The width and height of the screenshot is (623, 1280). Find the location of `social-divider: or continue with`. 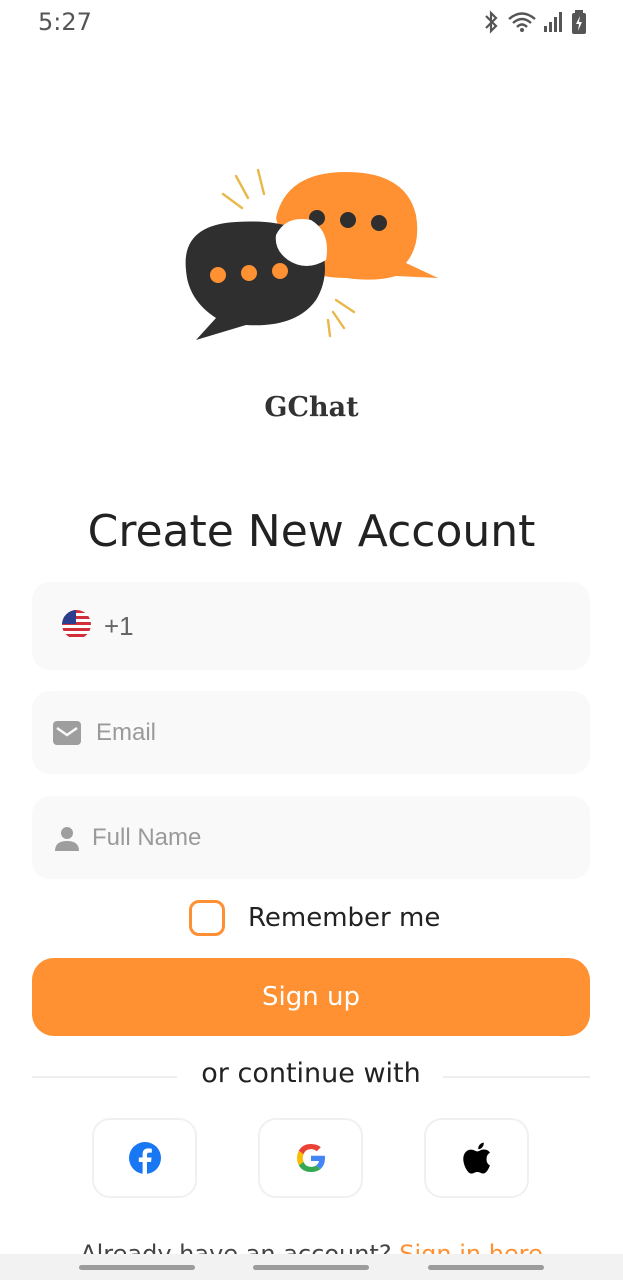

social-divider: or continue with is located at coordinates (311, 1077).